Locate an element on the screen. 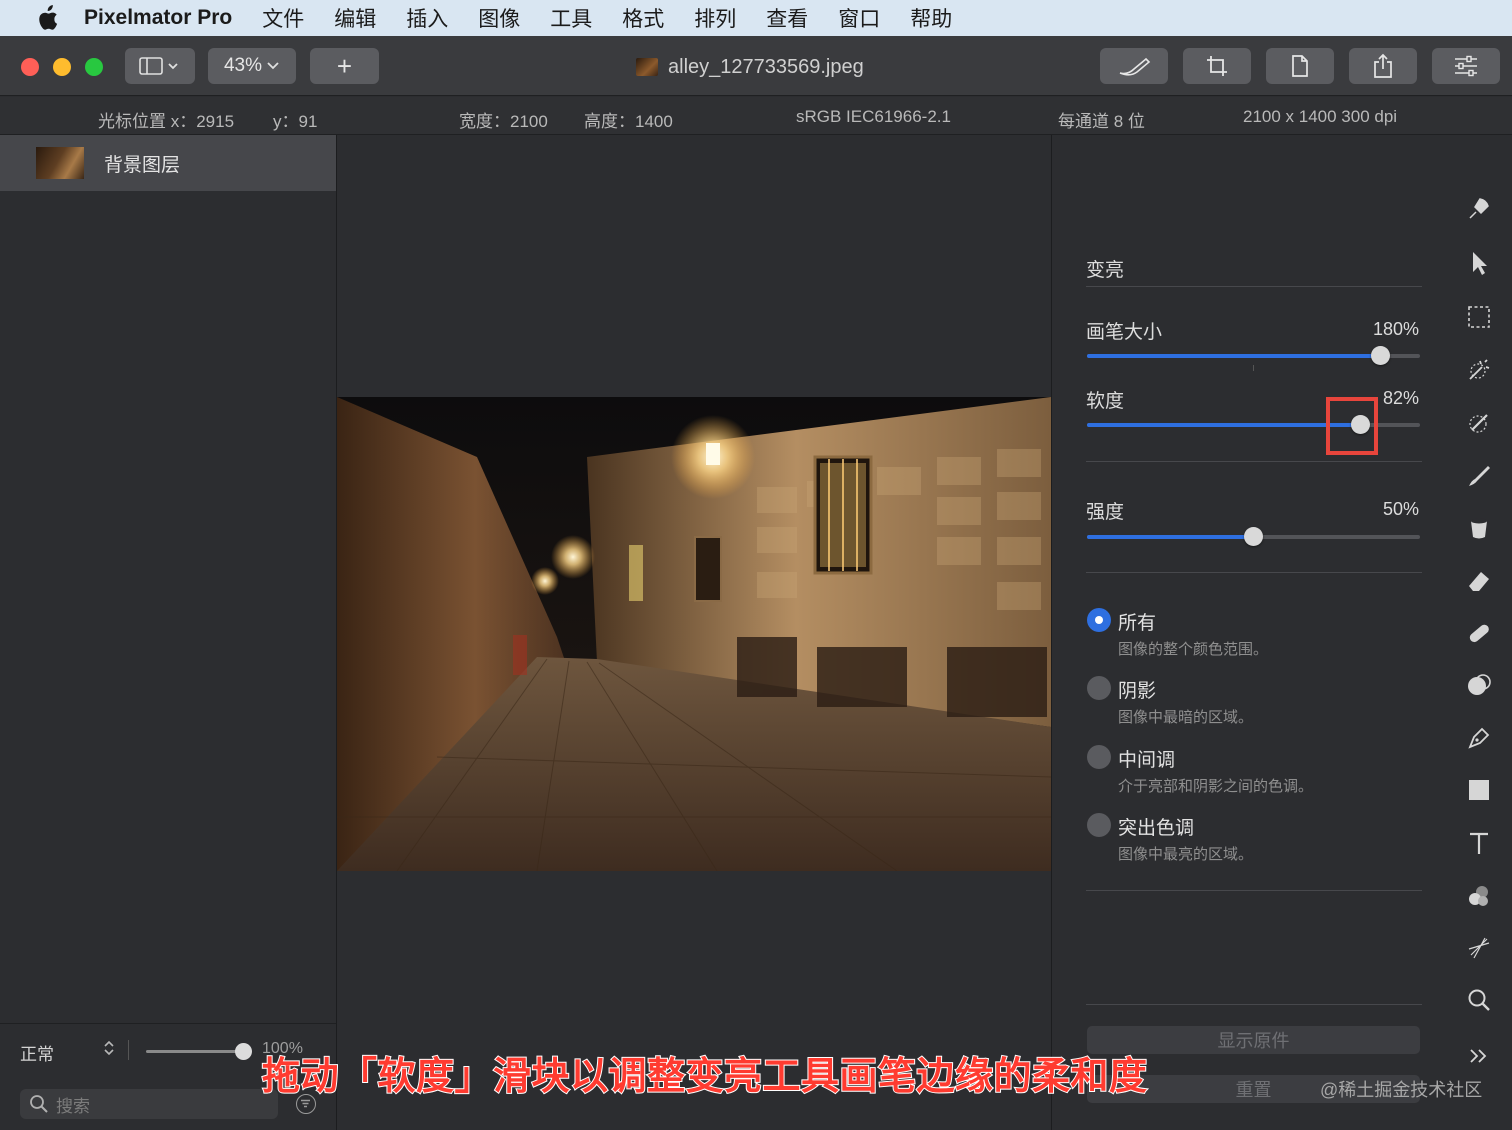  layer-name: 背景图层 is located at coordinates (142, 165).